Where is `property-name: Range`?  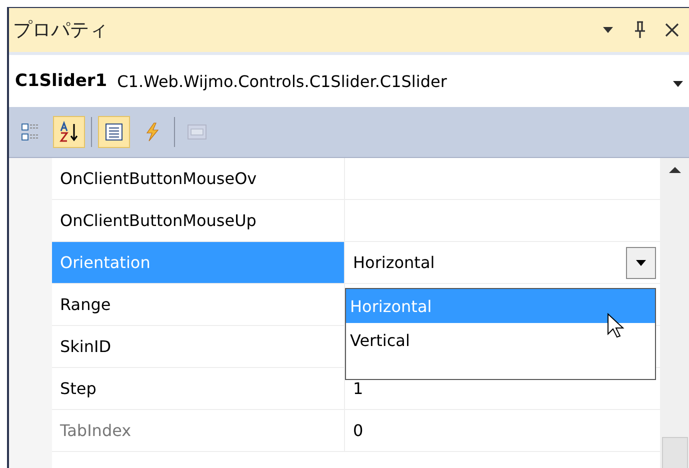 property-name: Range is located at coordinates (198, 304).